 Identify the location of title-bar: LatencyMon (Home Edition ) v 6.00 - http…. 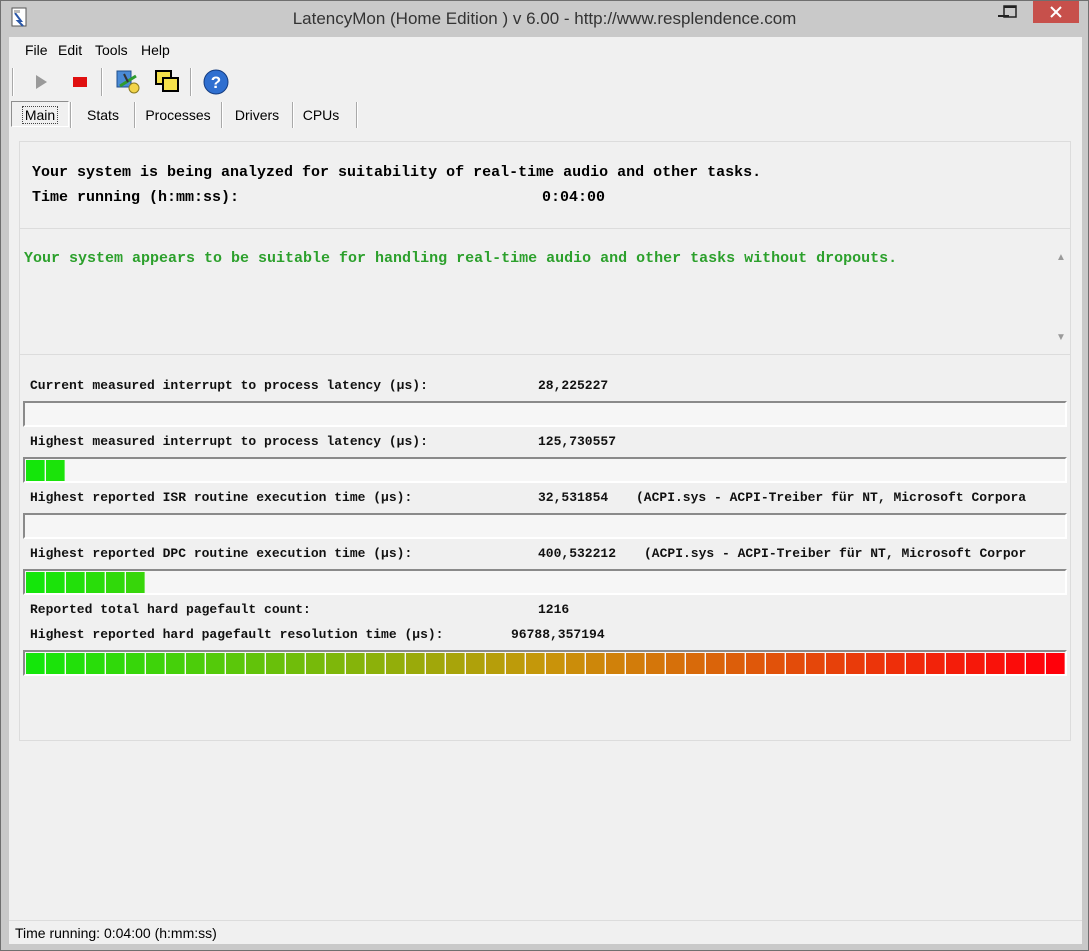
(544, 19).